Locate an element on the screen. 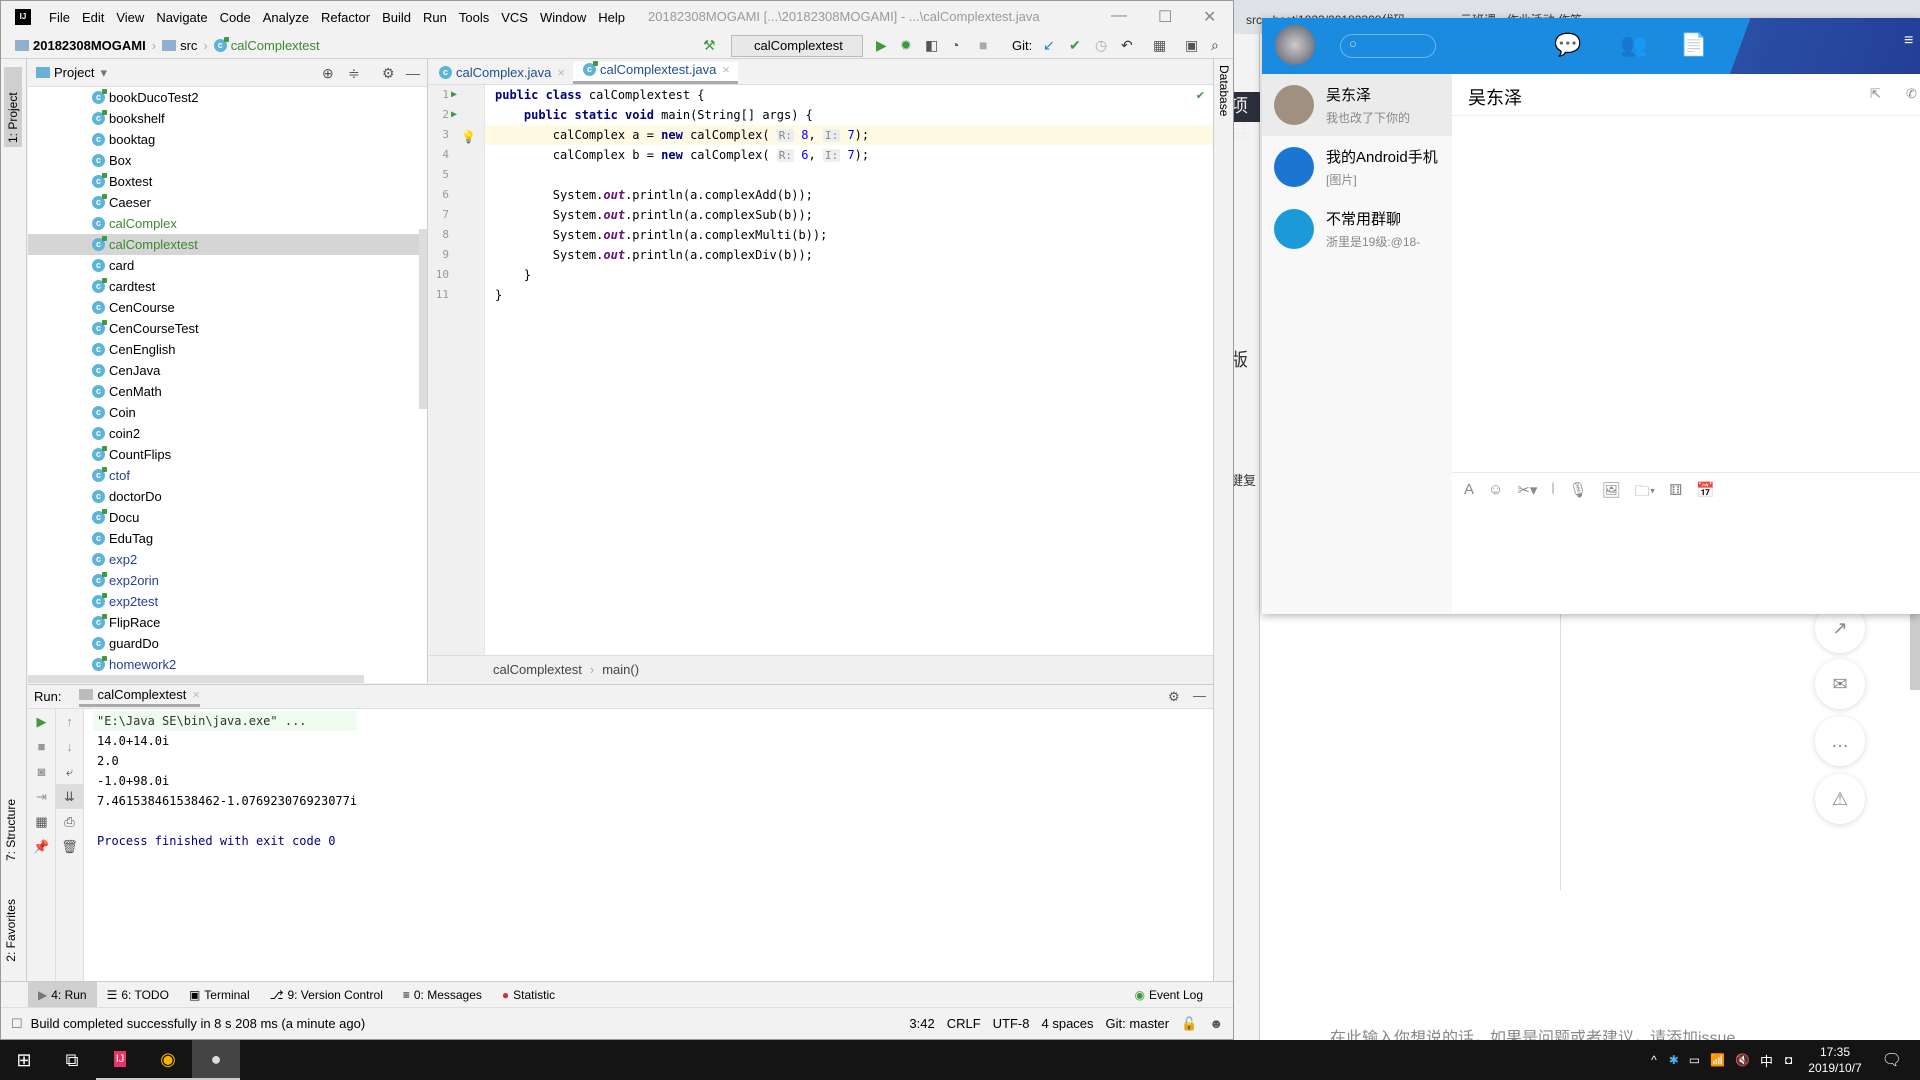  code-line: 11} is located at coordinates (824, 295).